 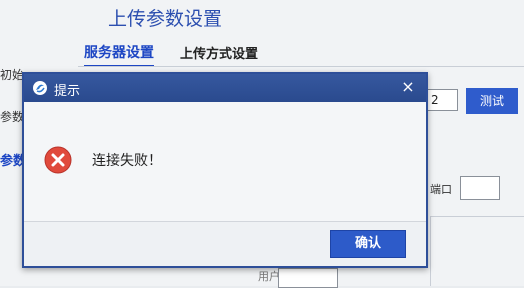 What do you see at coordinates (301, 66) in the screenshot?
I see `tab-divider` at bounding box center [301, 66].